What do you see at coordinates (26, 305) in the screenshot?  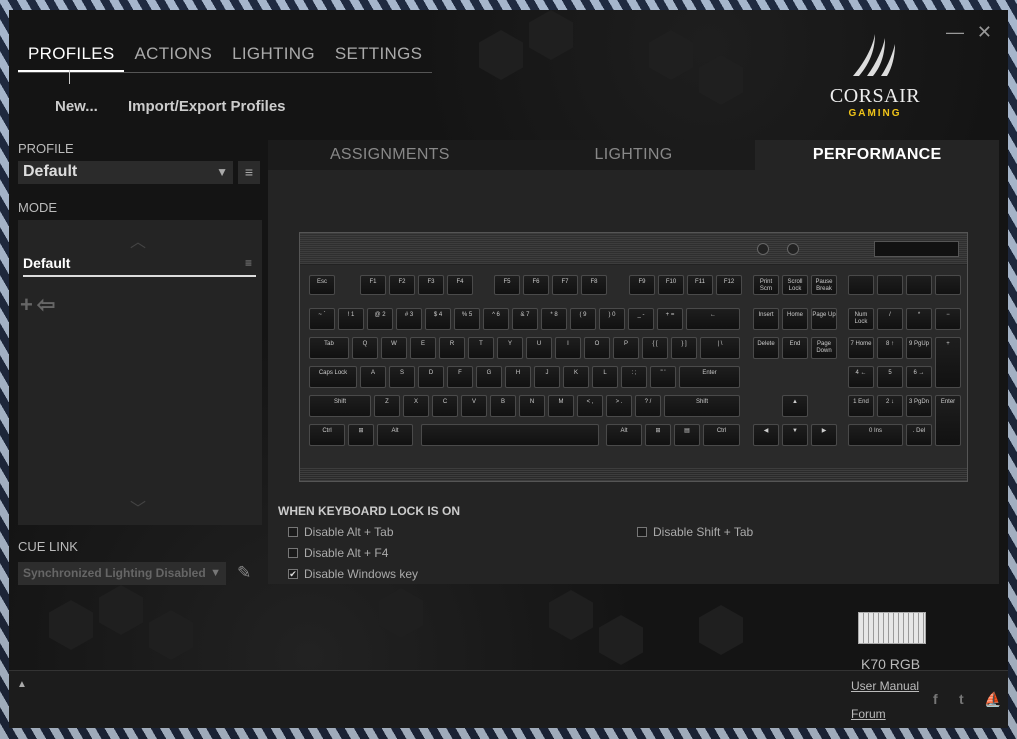 I see `add-icon: +` at bounding box center [26, 305].